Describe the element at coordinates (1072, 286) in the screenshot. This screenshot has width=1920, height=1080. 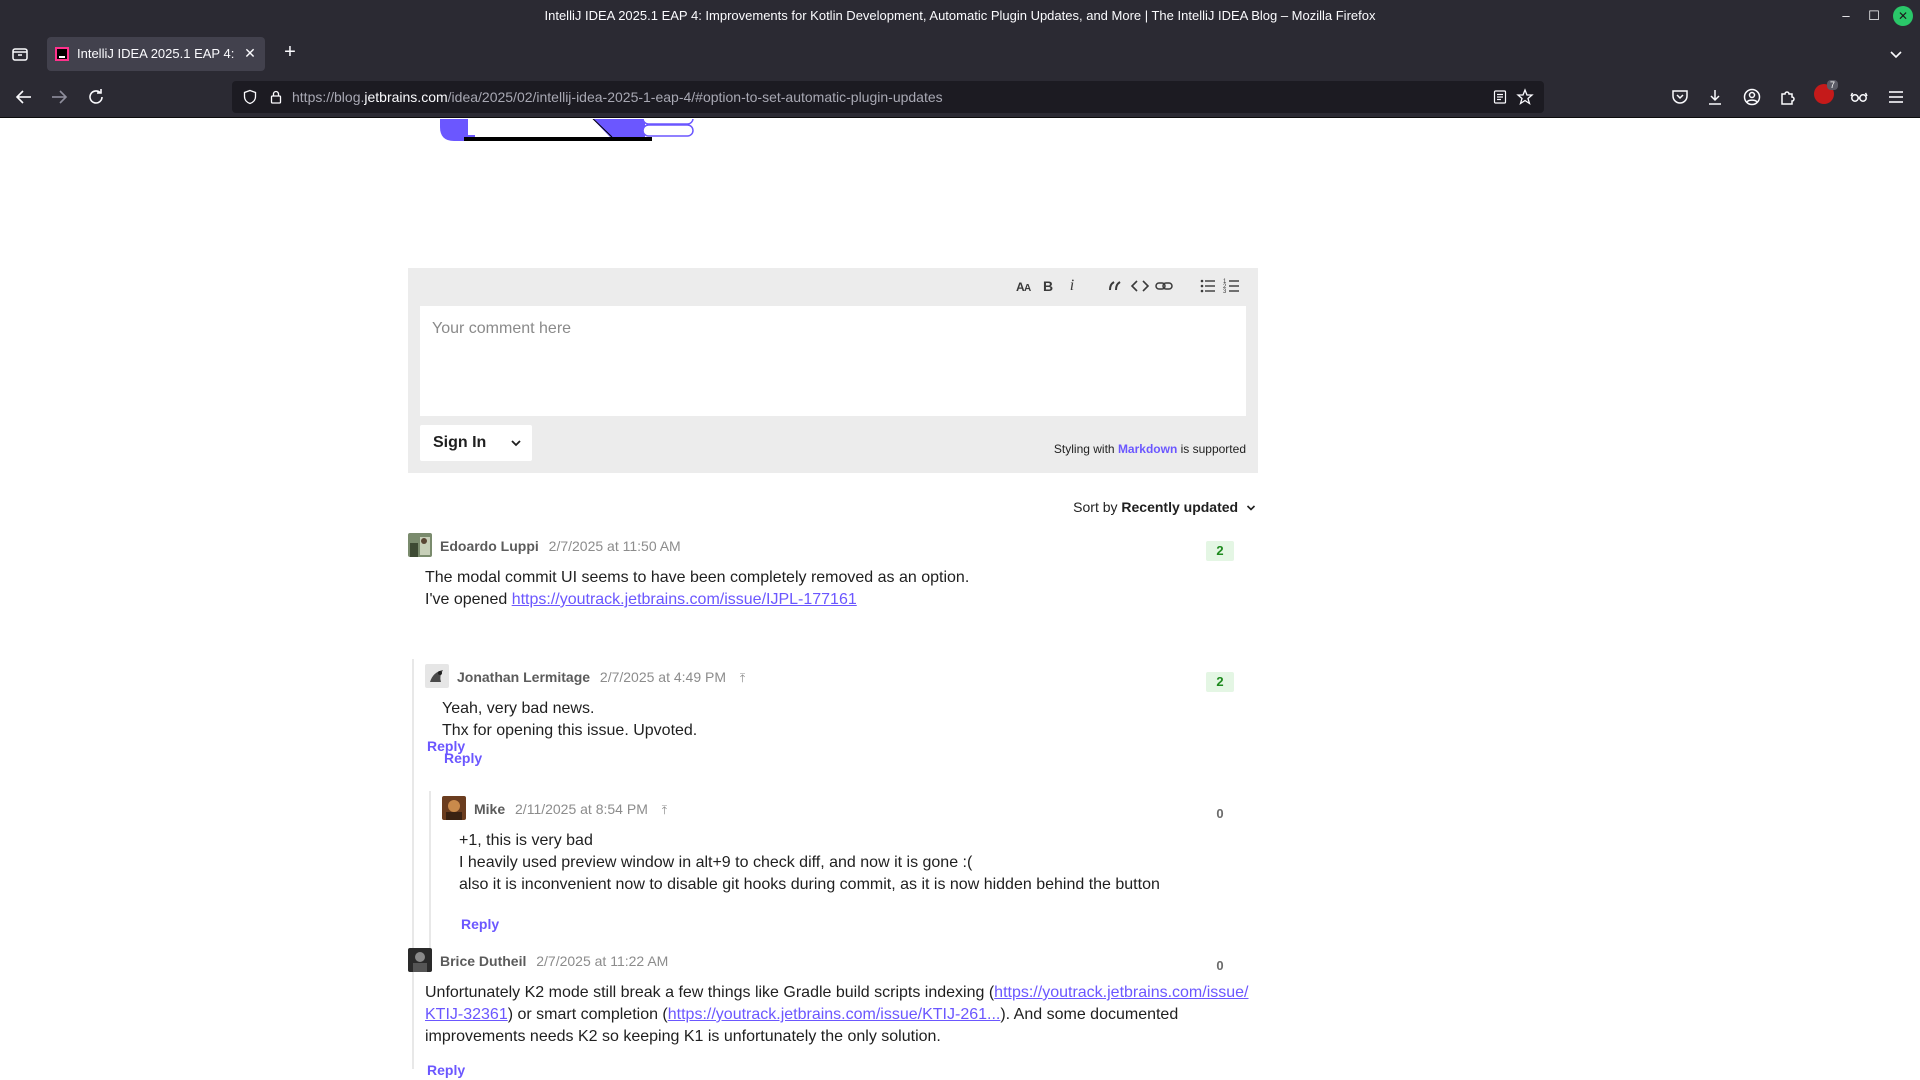
I see `italic-icon: i` at that location.